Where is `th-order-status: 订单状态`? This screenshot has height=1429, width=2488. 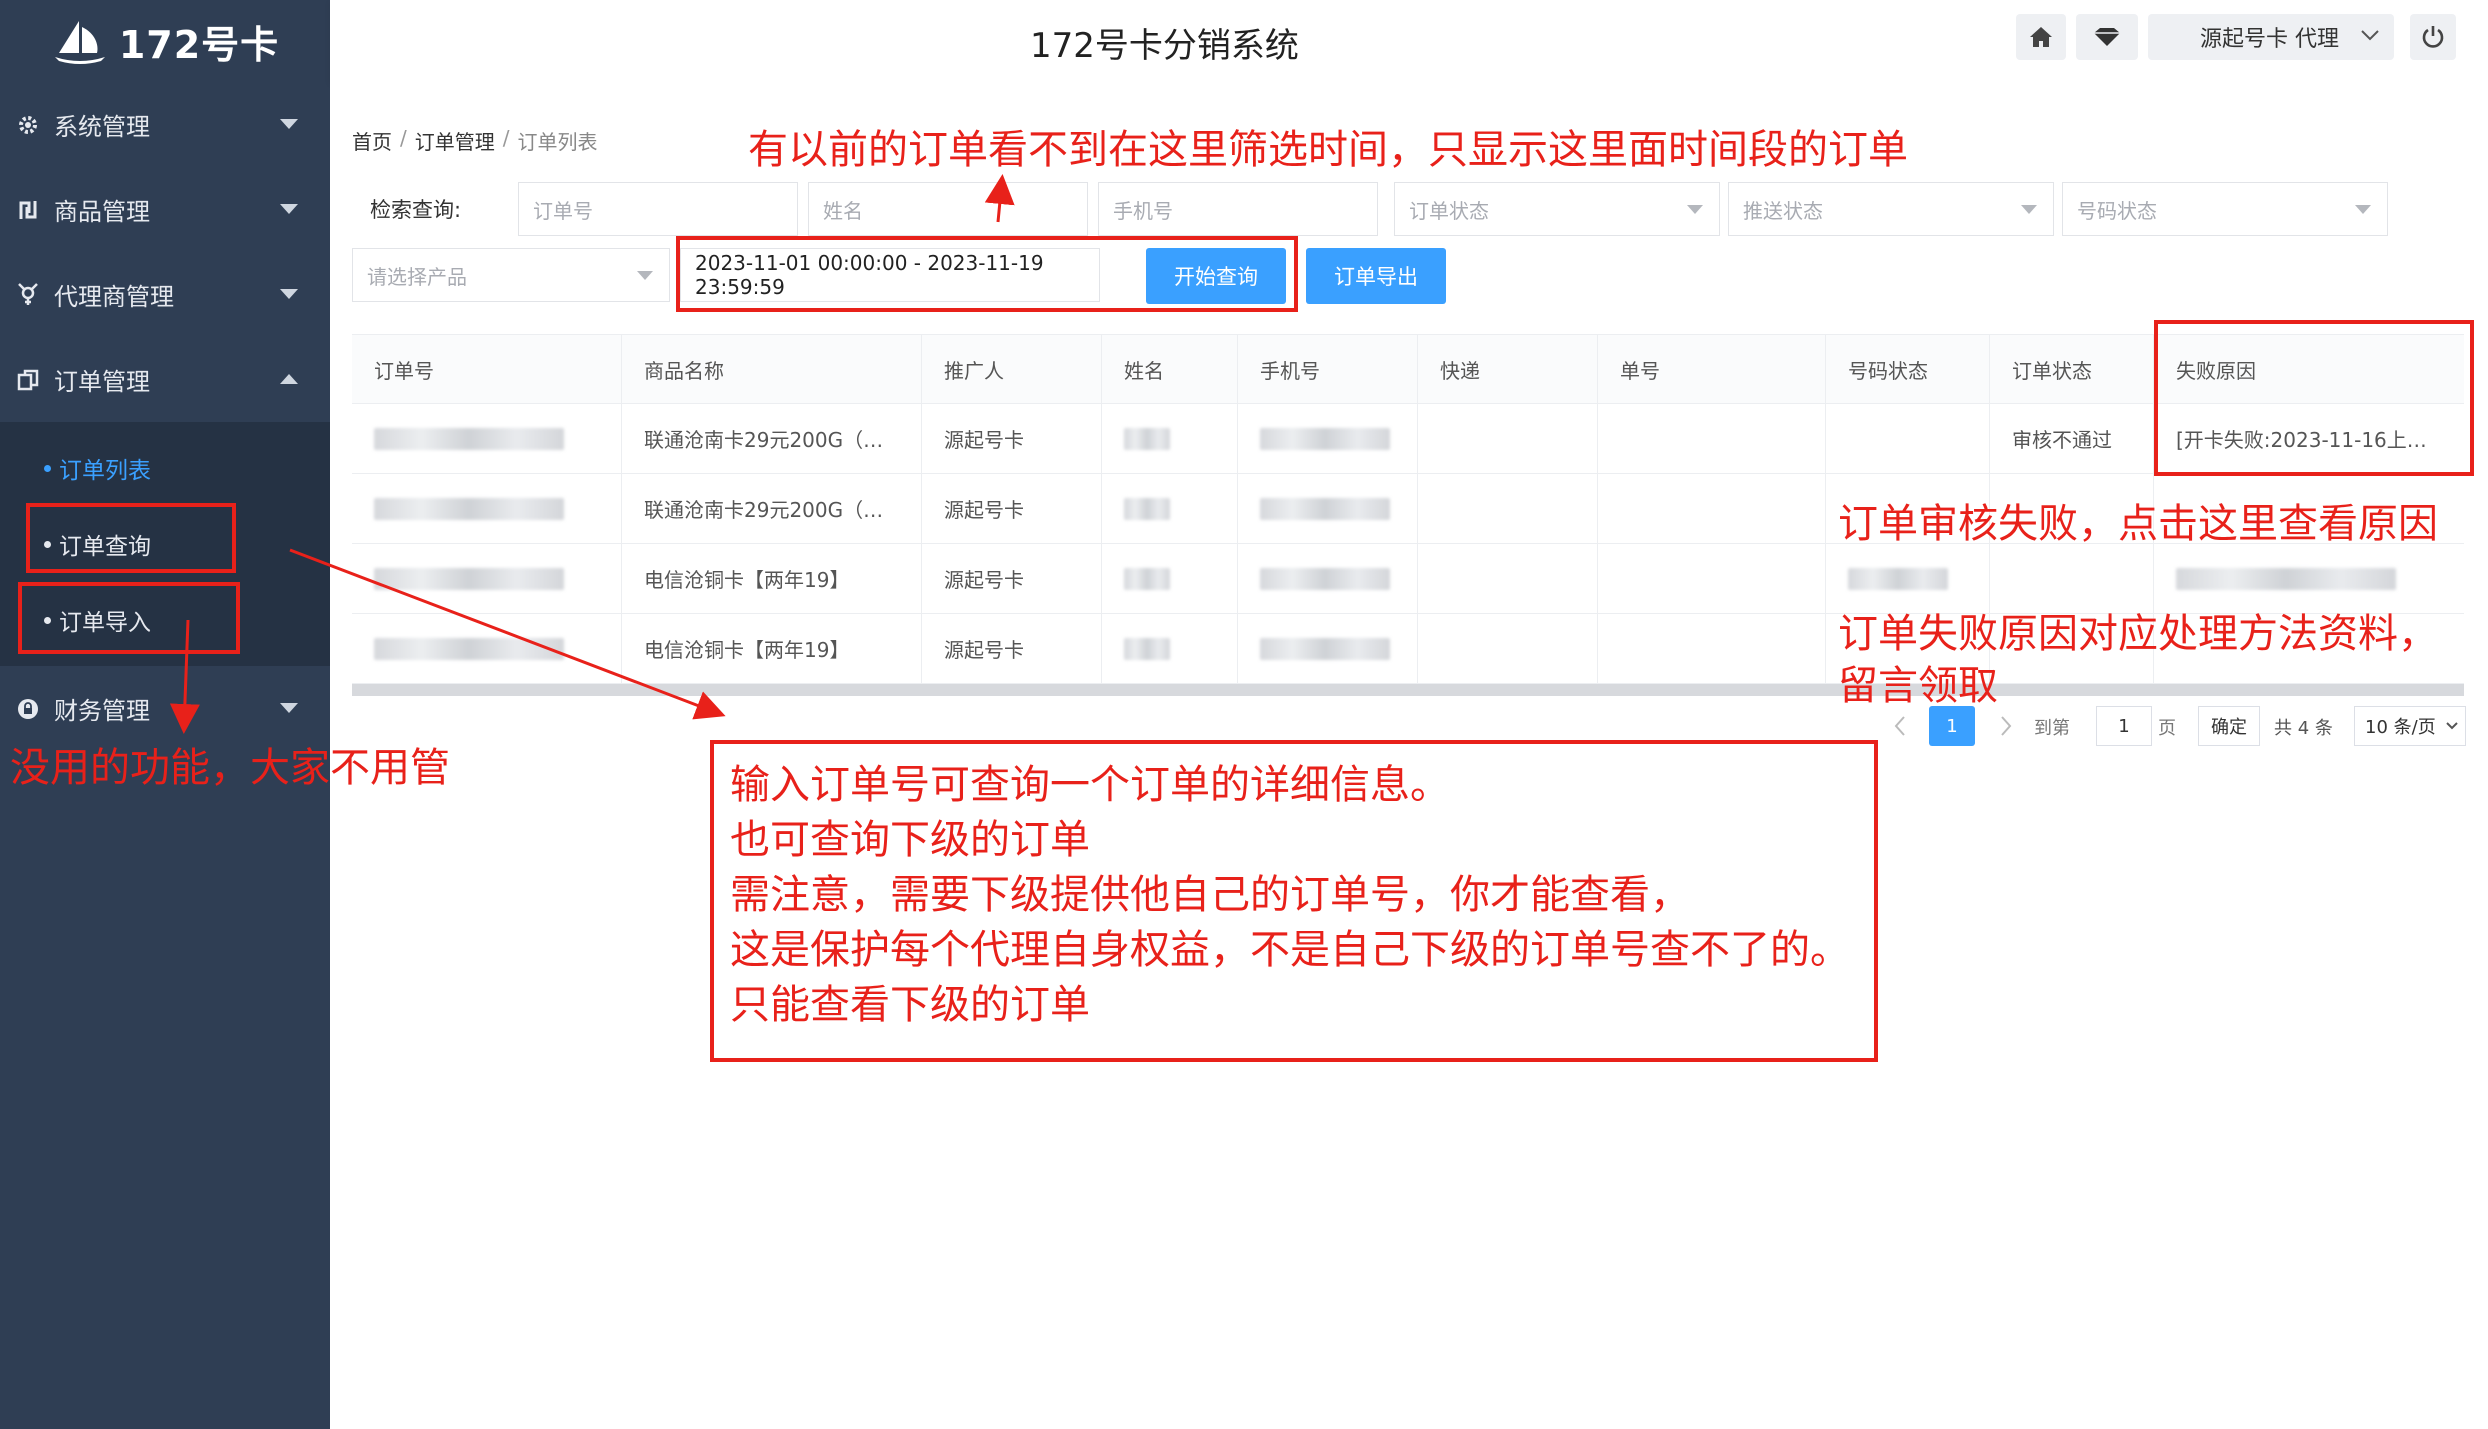
th-order-status: 订单状态 is located at coordinates (2072, 369).